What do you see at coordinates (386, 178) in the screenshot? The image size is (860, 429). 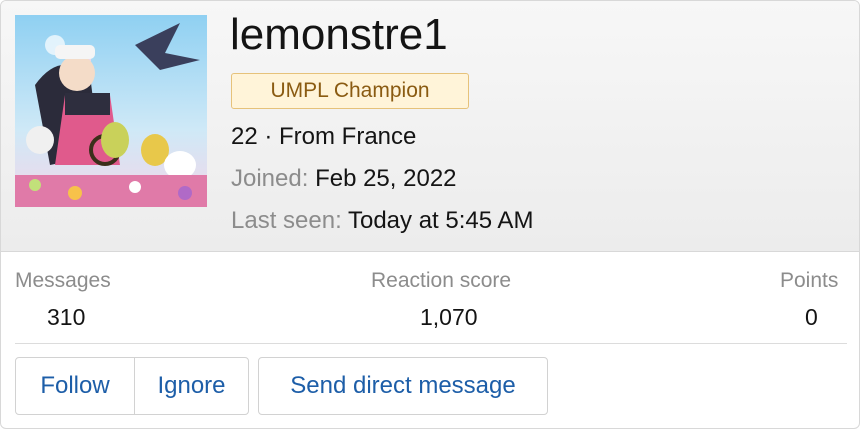 I see `joined-value: Feb 25, 2022` at bounding box center [386, 178].